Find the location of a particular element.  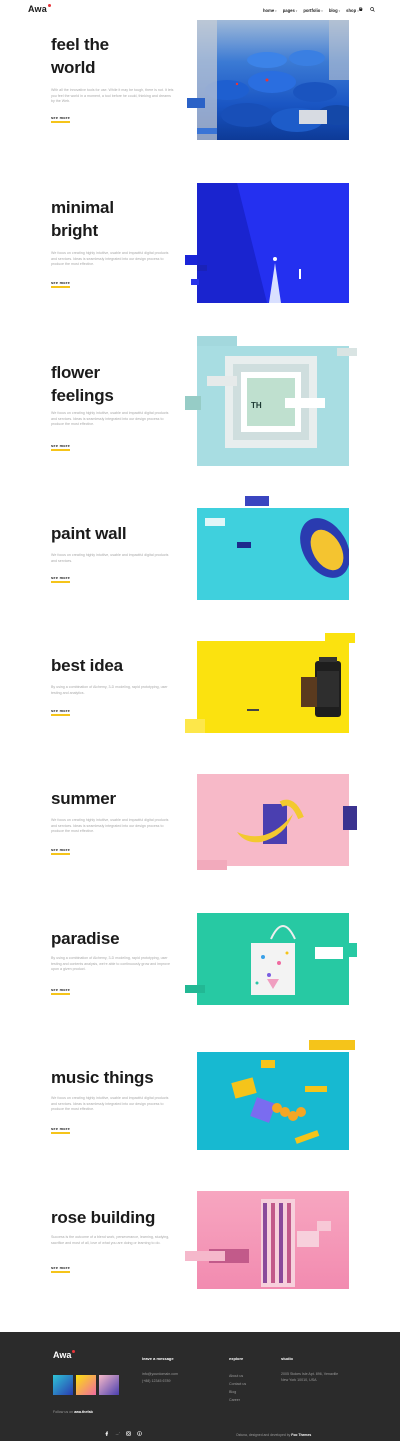

nav-portfolio: portfolio▾ is located at coordinates (313, 10).